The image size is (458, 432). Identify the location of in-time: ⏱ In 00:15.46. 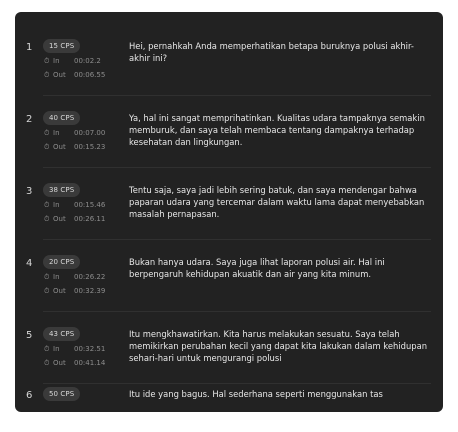
(74, 205).